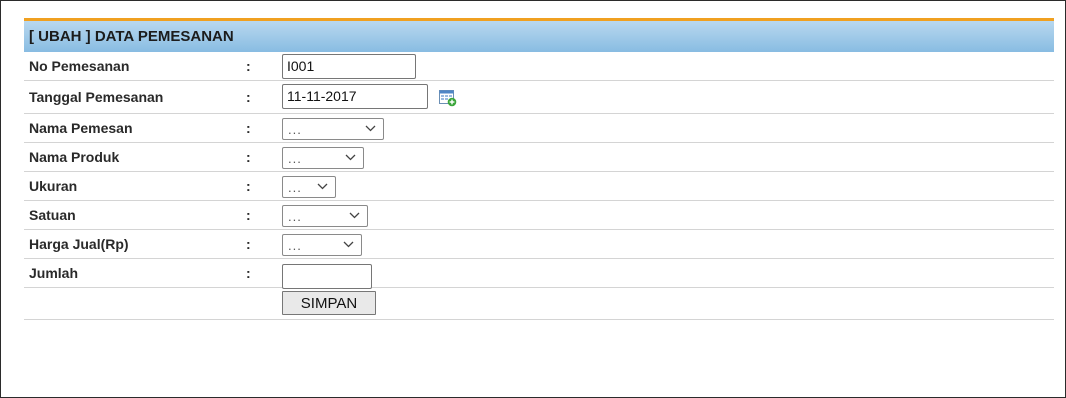 The image size is (1066, 398). What do you see at coordinates (96, 97) in the screenshot?
I see `tanggal-pemesanan-label: Tanggal Pemesanan` at bounding box center [96, 97].